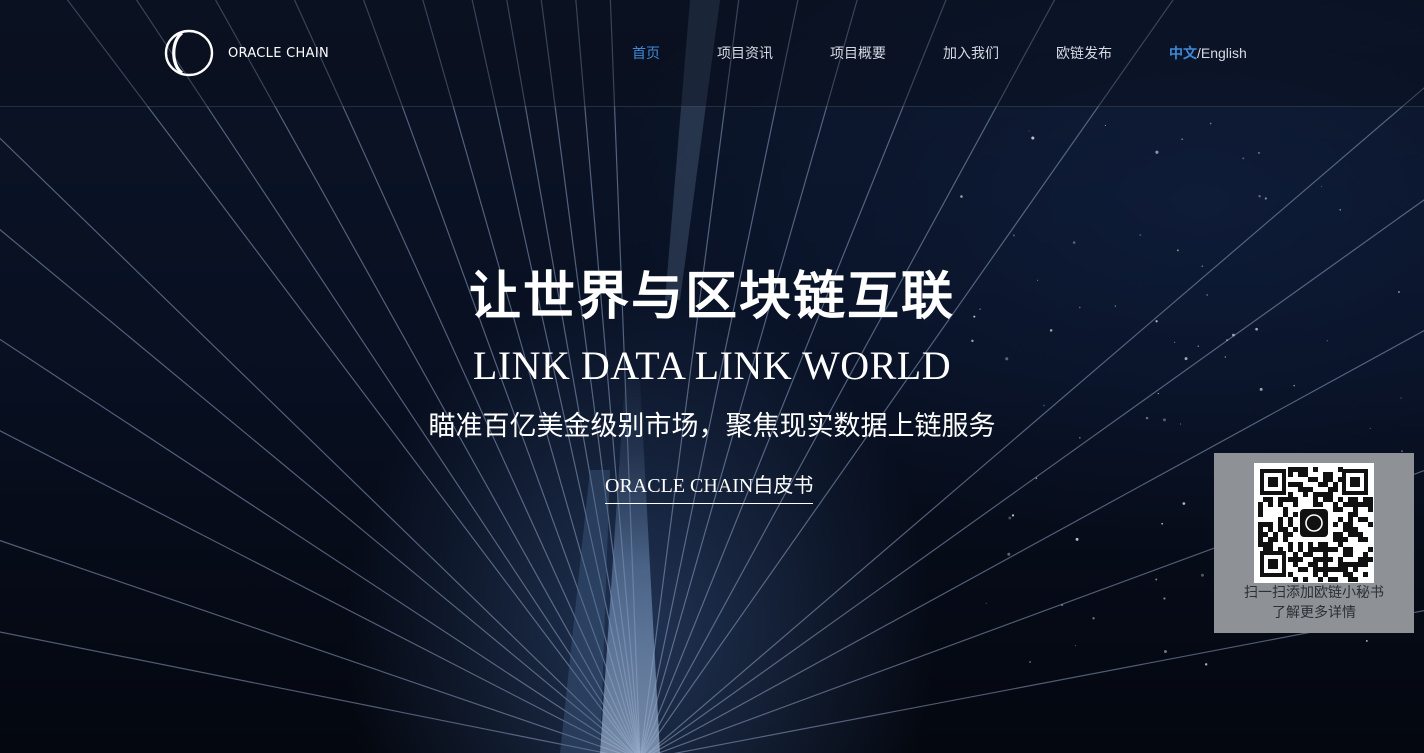  What do you see at coordinates (1084, 53) in the screenshot?
I see `nav-releases: 欧链发布` at bounding box center [1084, 53].